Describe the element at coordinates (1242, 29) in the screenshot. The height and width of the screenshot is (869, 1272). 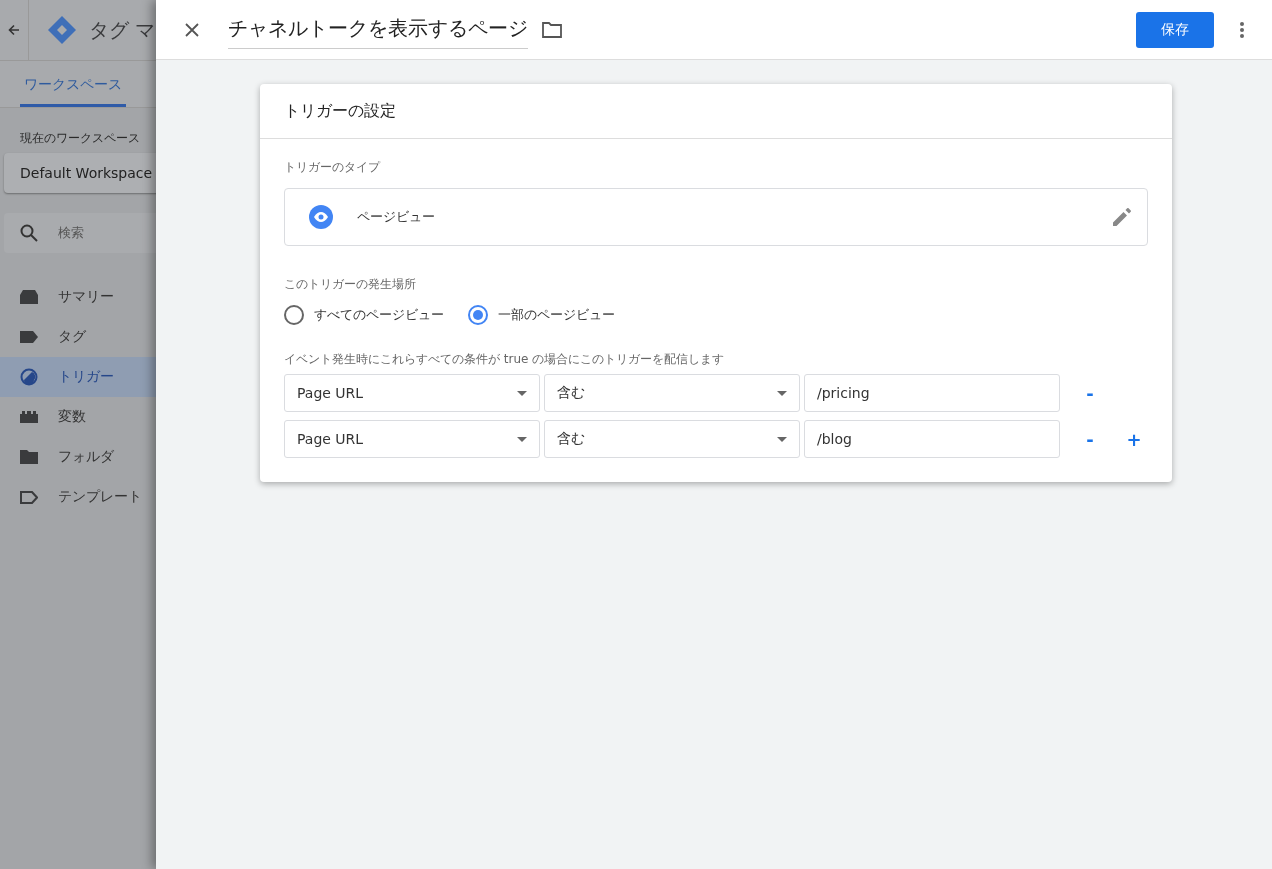
I see `more-vertical-icon` at that location.